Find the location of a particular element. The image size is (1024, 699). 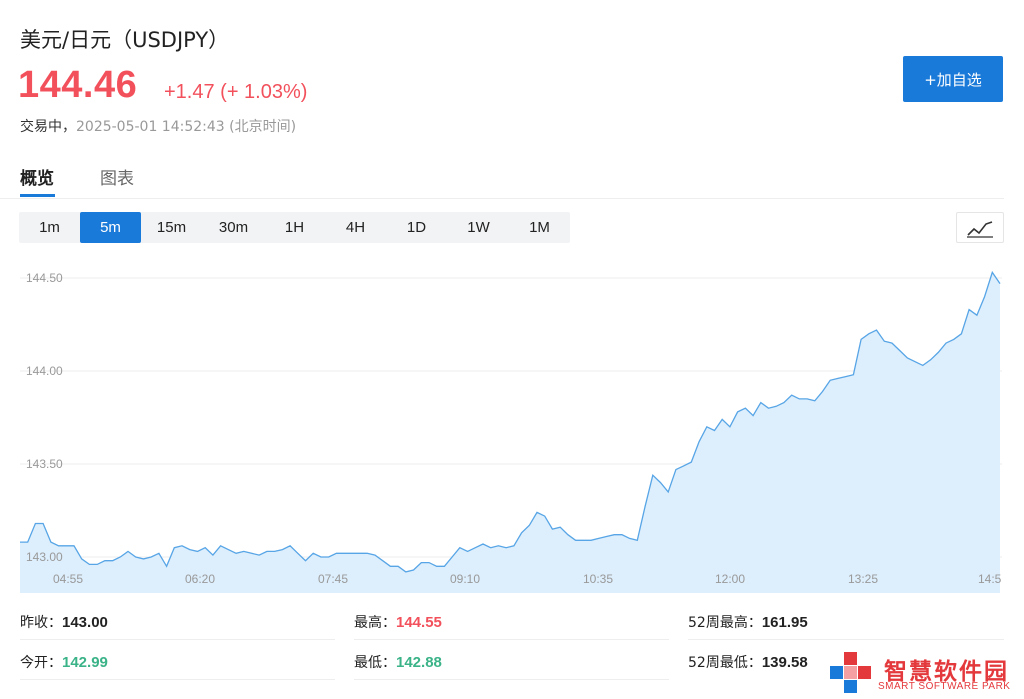

interval-15m: 15m is located at coordinates (171, 227).